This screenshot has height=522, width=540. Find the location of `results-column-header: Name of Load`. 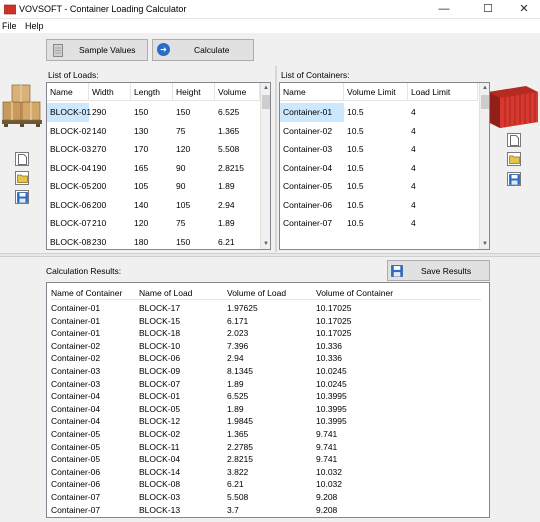

results-column-header: Name of Load is located at coordinates (165, 293).